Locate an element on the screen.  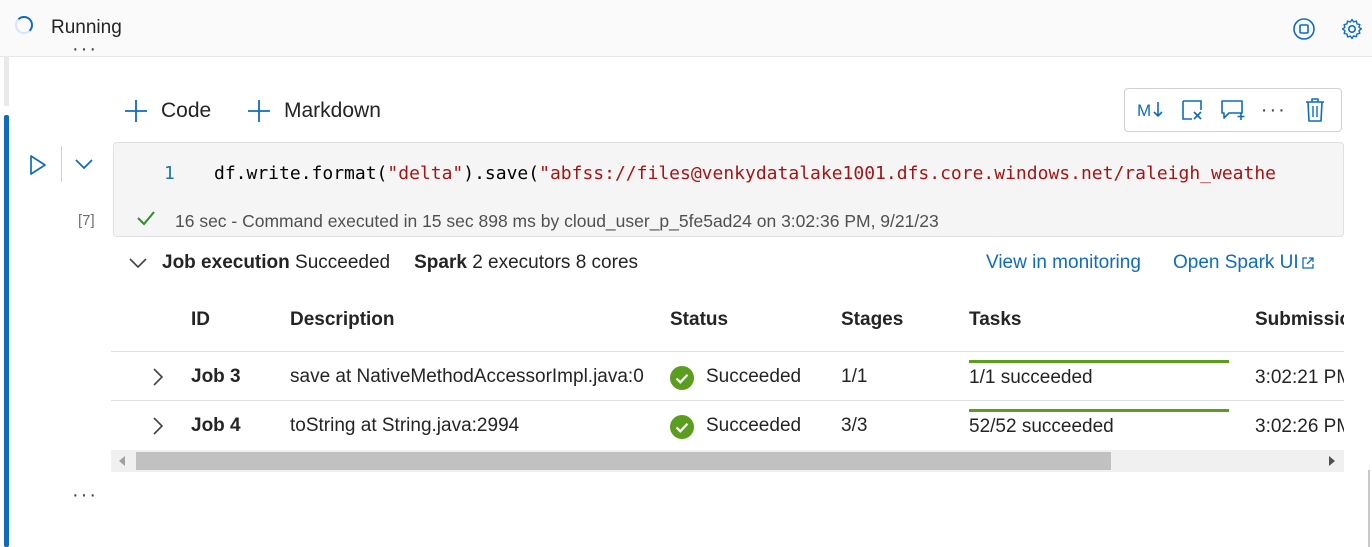
code-middle: ).save( is located at coordinates (501, 173).